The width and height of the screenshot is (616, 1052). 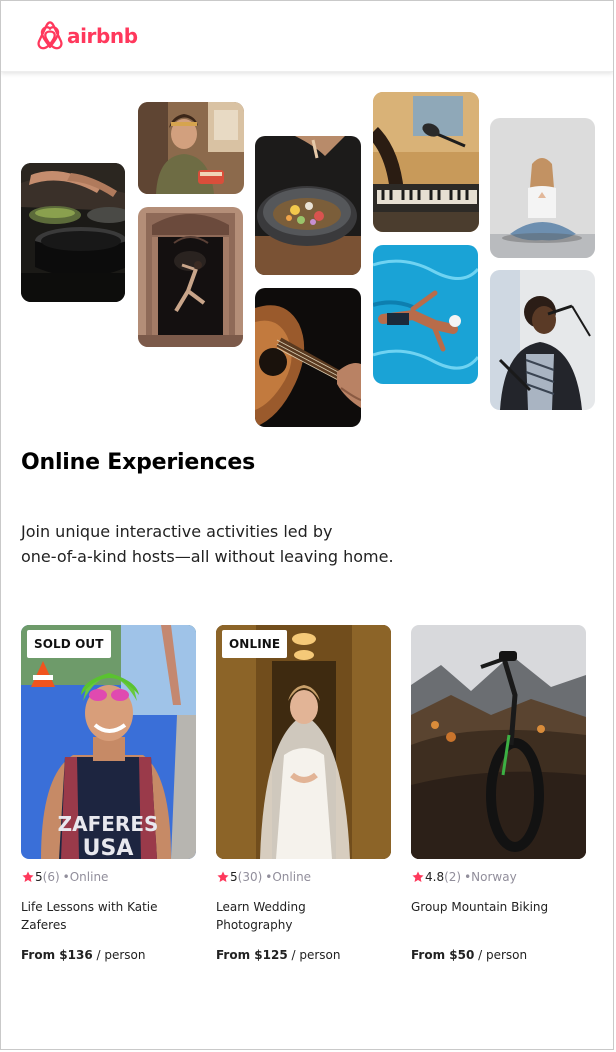 I want to click on photo-dancer-doorway, so click(x=190, y=277).